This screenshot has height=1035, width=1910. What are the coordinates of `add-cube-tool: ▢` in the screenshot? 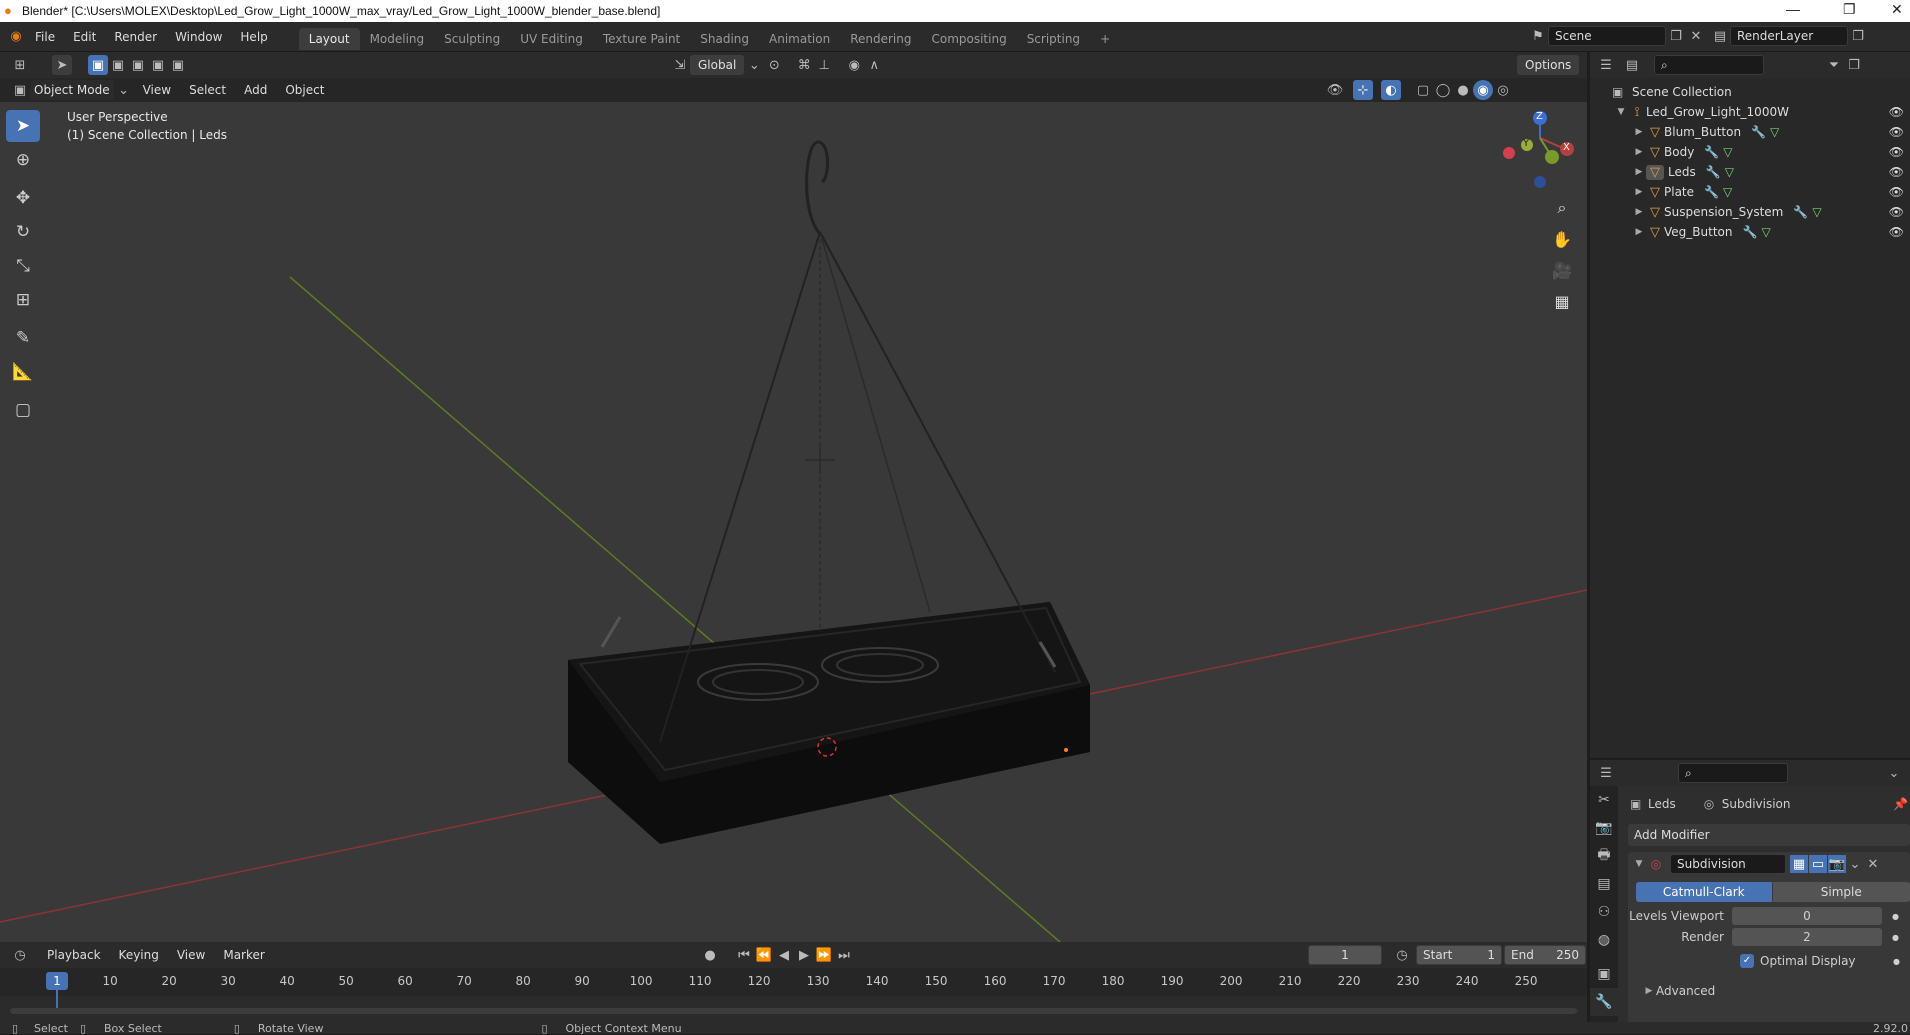 It's located at (23, 410).